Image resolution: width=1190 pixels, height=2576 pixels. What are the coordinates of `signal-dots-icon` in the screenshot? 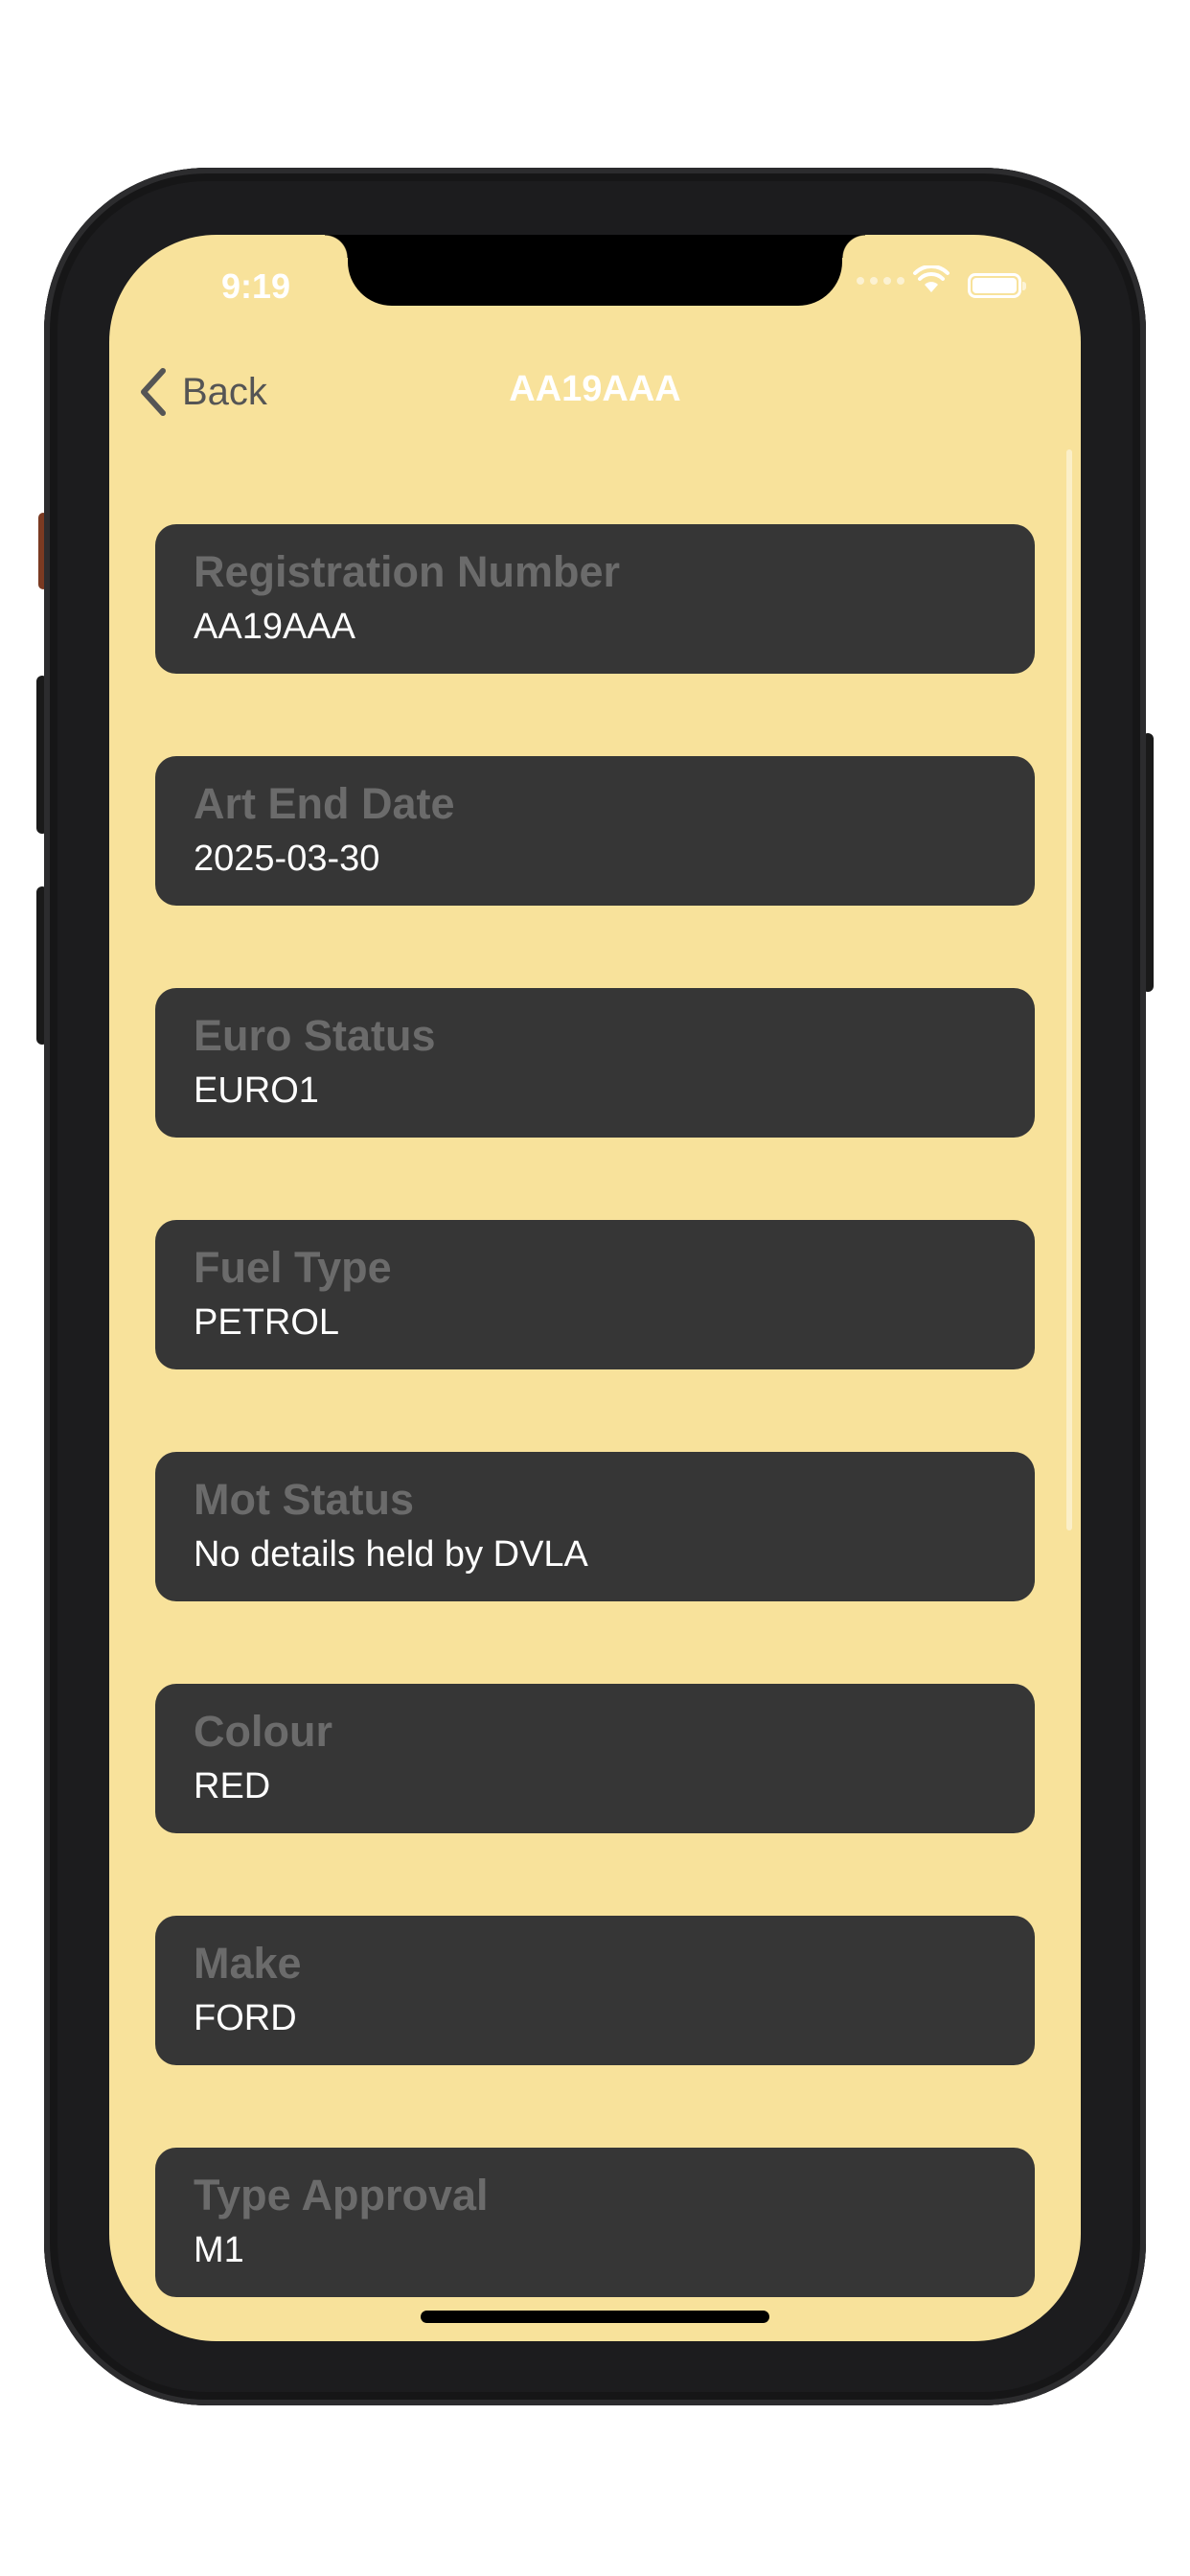 It's located at (881, 281).